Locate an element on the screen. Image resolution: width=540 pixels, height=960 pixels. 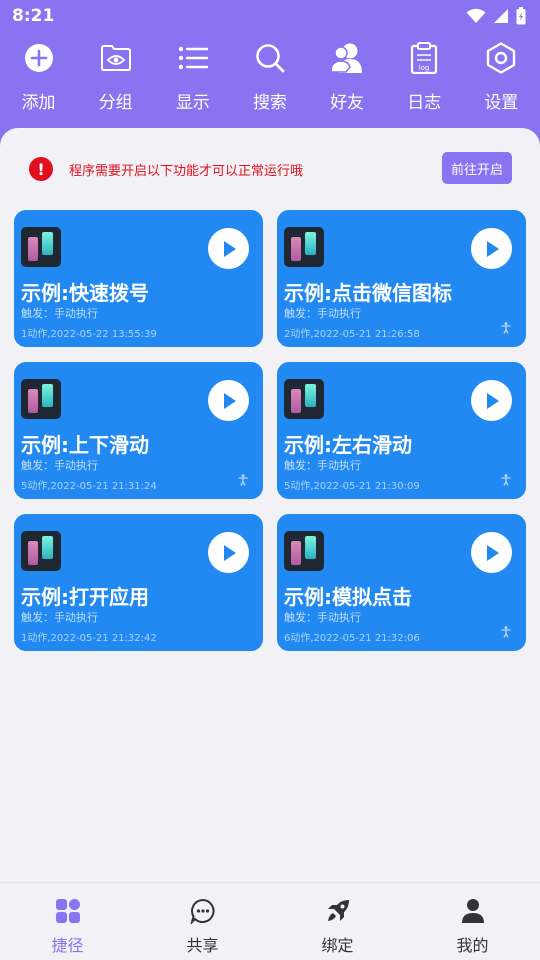
rocket-icon is located at coordinates (338, 911).